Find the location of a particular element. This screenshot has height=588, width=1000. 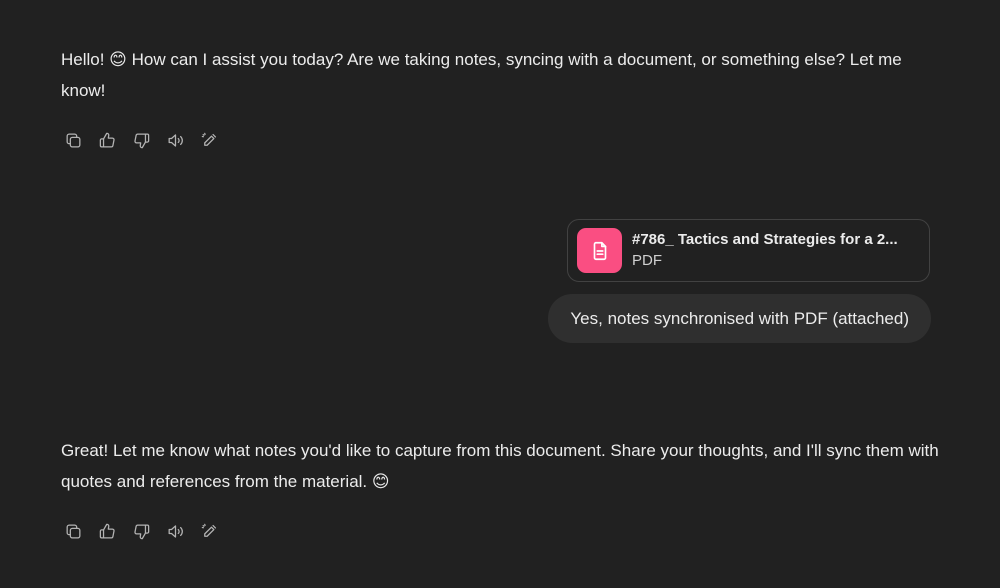

file-type: PDF is located at coordinates (647, 260).